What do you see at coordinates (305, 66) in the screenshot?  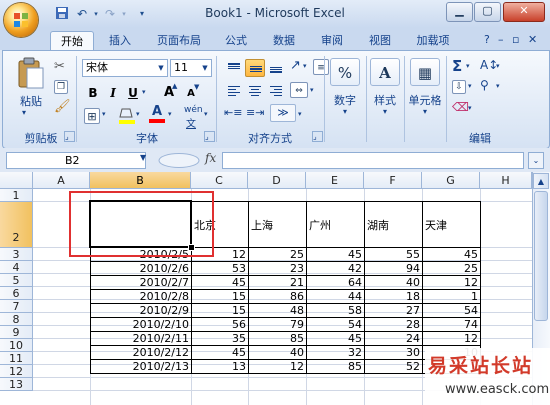 I see `orientation-dropdown-icon: ▾` at bounding box center [305, 66].